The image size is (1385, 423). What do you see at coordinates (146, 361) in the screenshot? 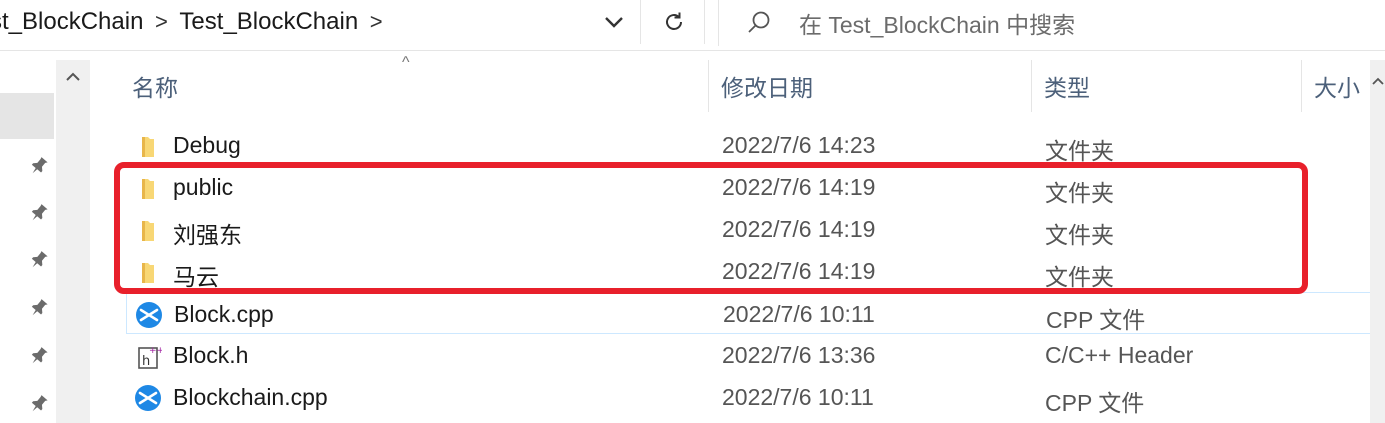
I see `svg-text: h` at bounding box center [146, 361].